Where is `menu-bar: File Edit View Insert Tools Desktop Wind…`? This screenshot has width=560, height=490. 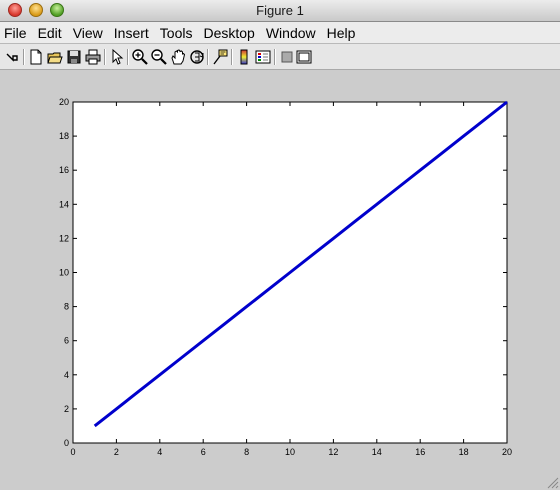
menu-bar: File Edit View Insert Tools Desktop Wind… is located at coordinates (280, 33).